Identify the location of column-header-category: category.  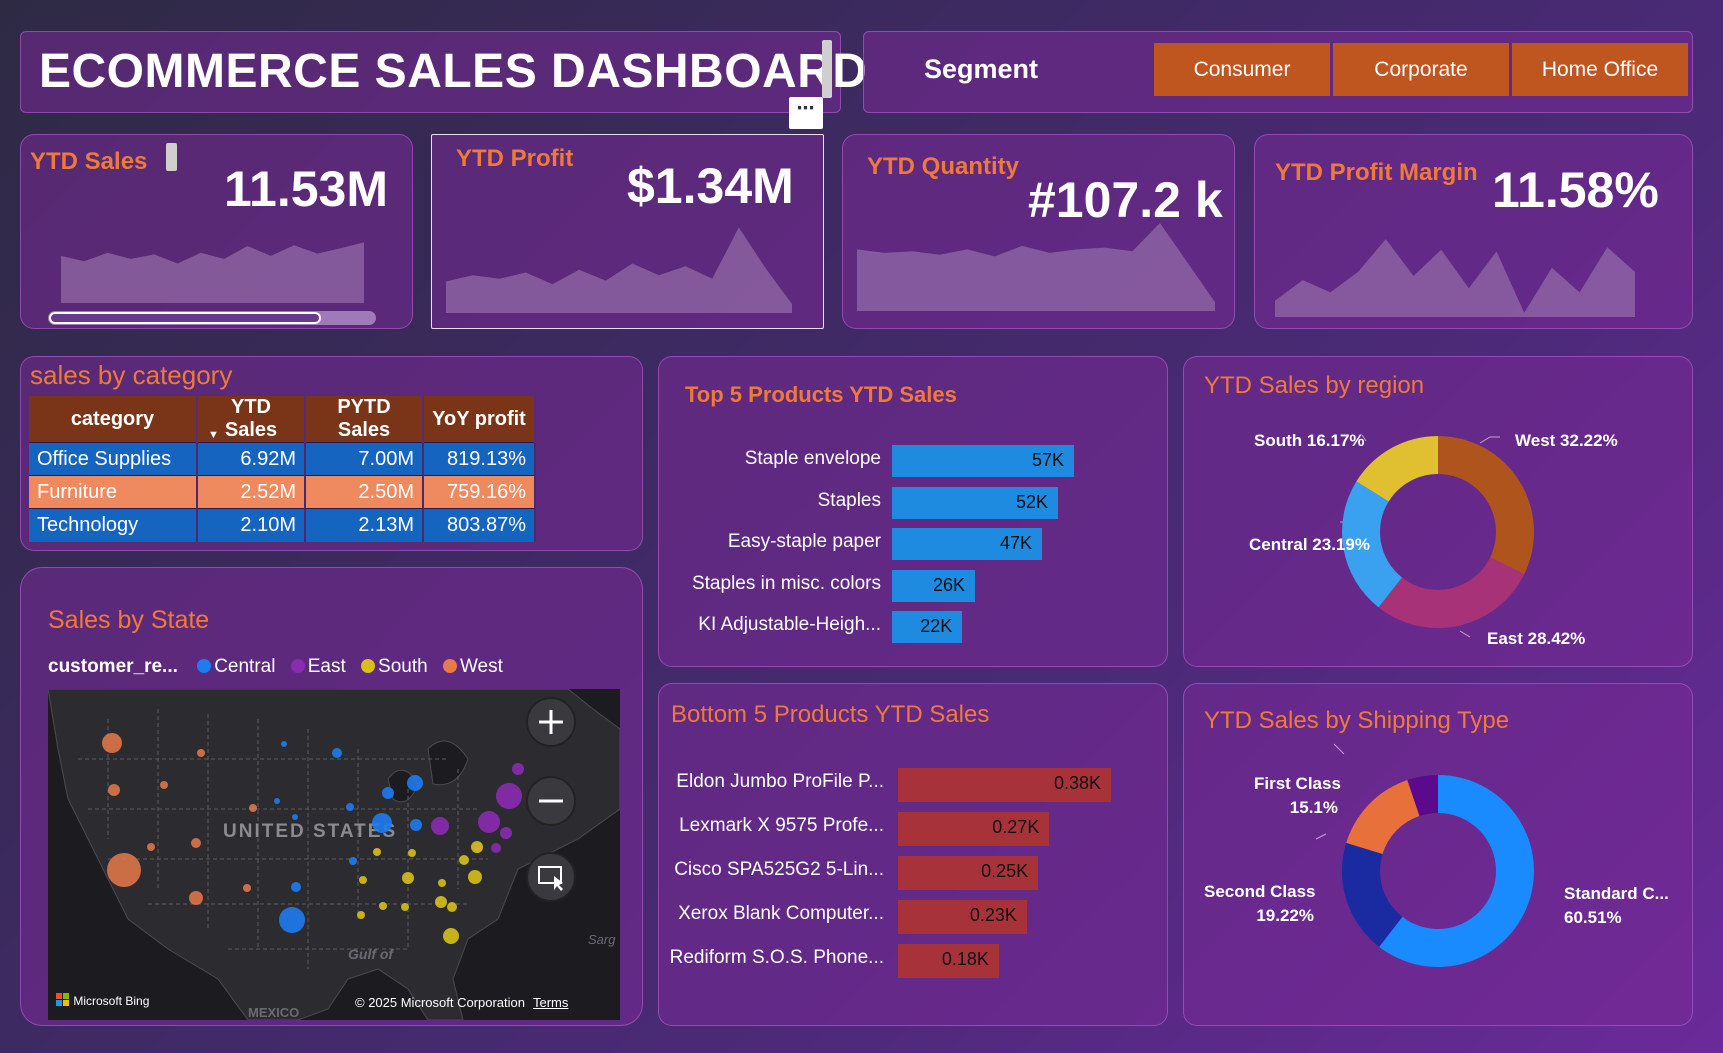
(113, 419).